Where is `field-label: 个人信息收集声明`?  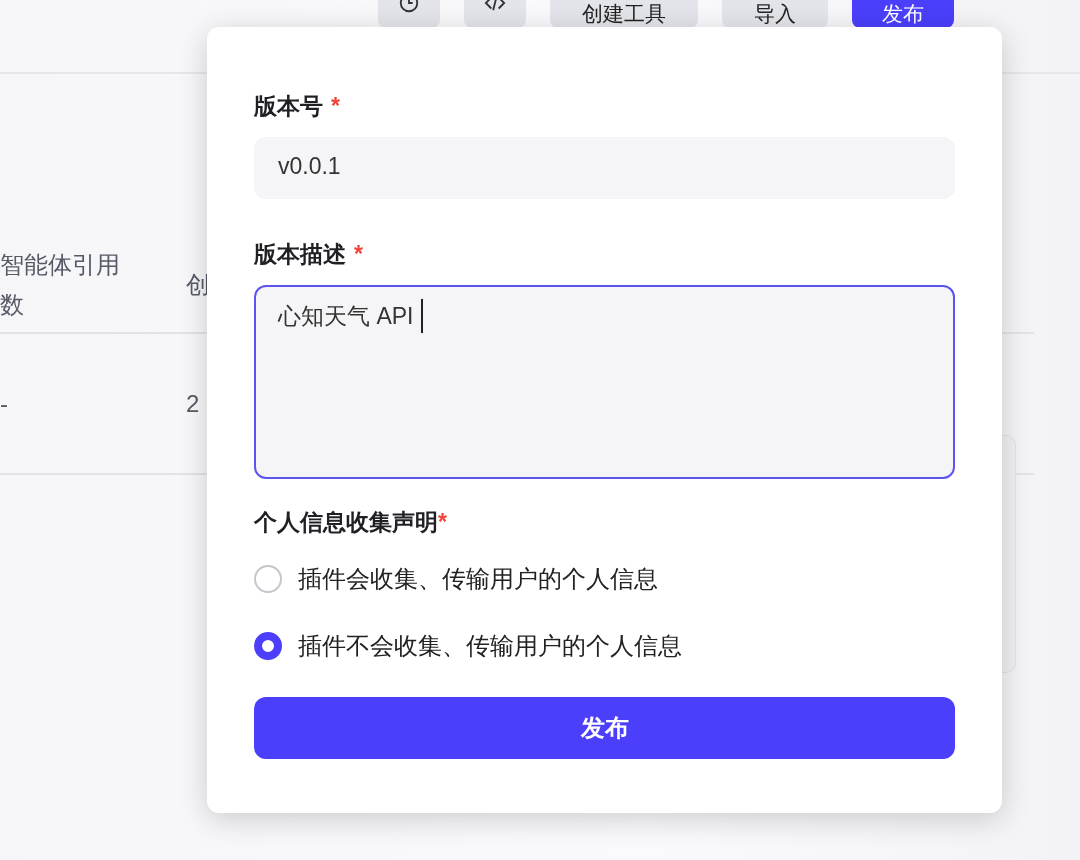 field-label: 个人信息收集声明 is located at coordinates (346, 522).